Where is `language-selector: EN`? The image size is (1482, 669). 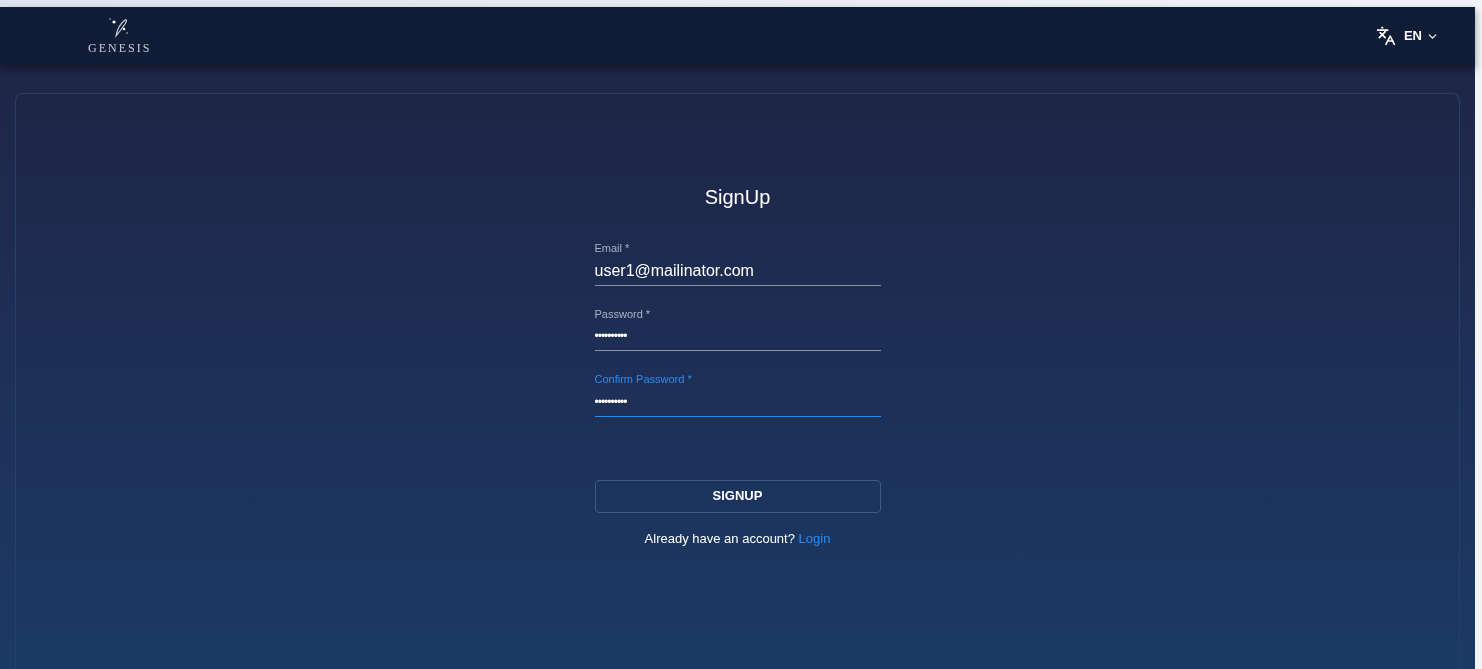 language-selector: EN is located at coordinates (1407, 36).